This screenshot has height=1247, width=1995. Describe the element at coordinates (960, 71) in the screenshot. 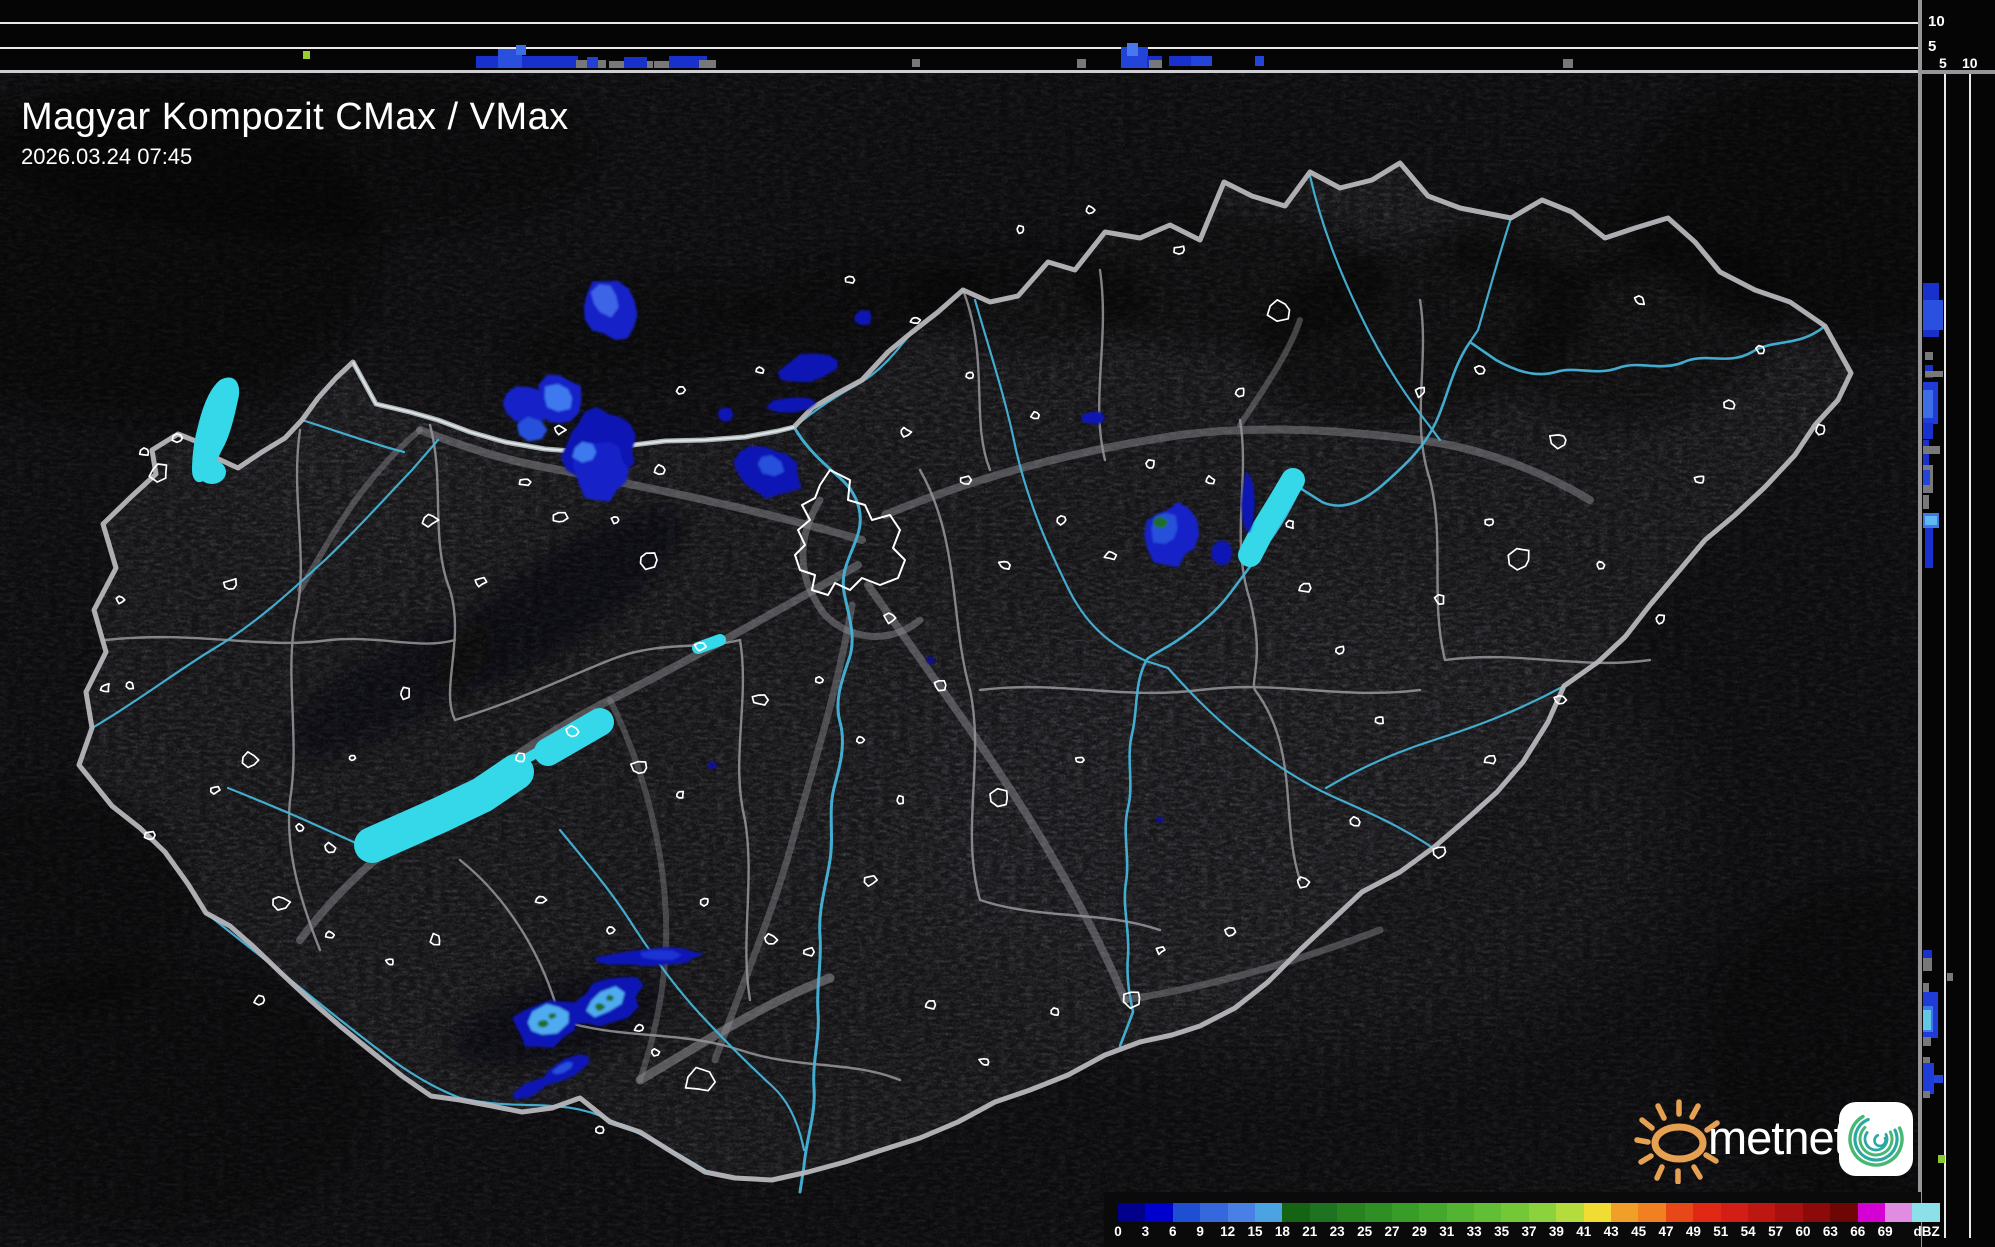

I see `top-strip-border` at that location.